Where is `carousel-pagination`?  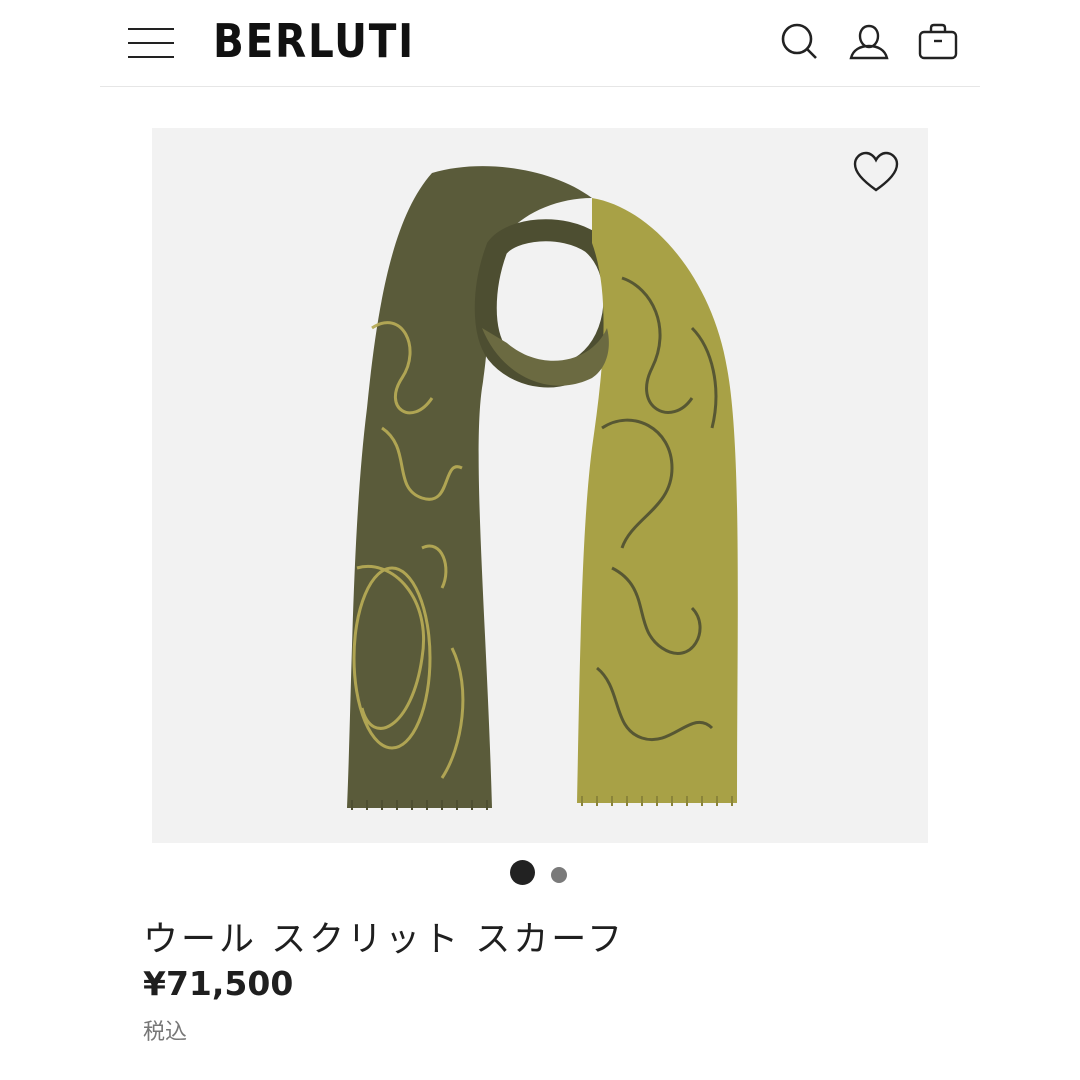 carousel-pagination is located at coordinates (545, 873).